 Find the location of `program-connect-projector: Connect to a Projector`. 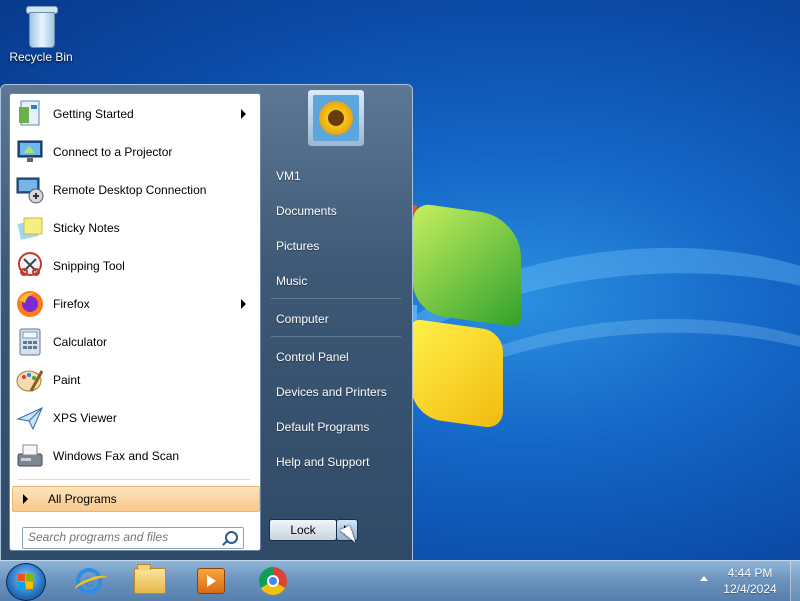

program-connect-projector: Connect to a Projector is located at coordinates (135, 152).